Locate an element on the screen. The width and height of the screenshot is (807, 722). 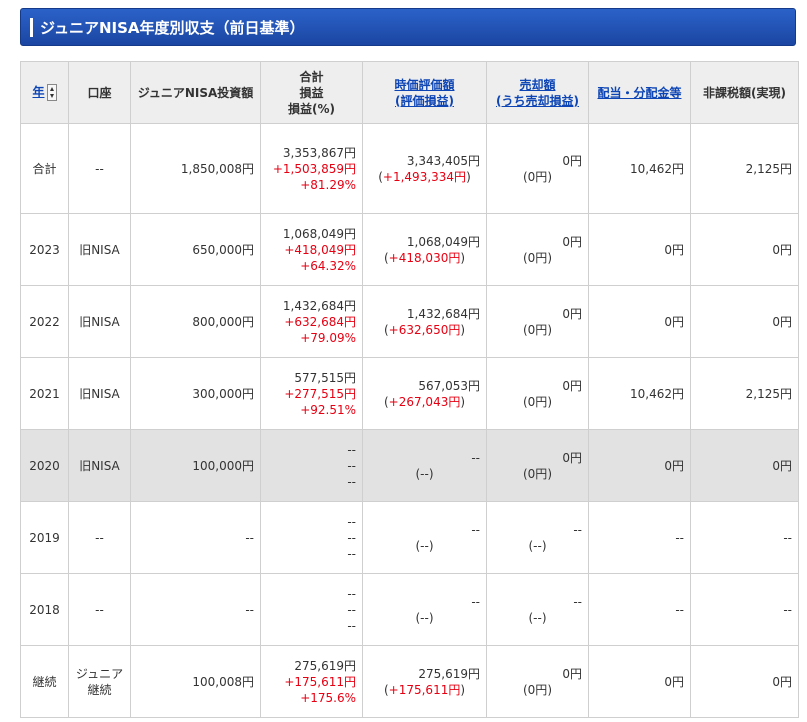
total-value: 577,515円 is located at coordinates (325, 377).